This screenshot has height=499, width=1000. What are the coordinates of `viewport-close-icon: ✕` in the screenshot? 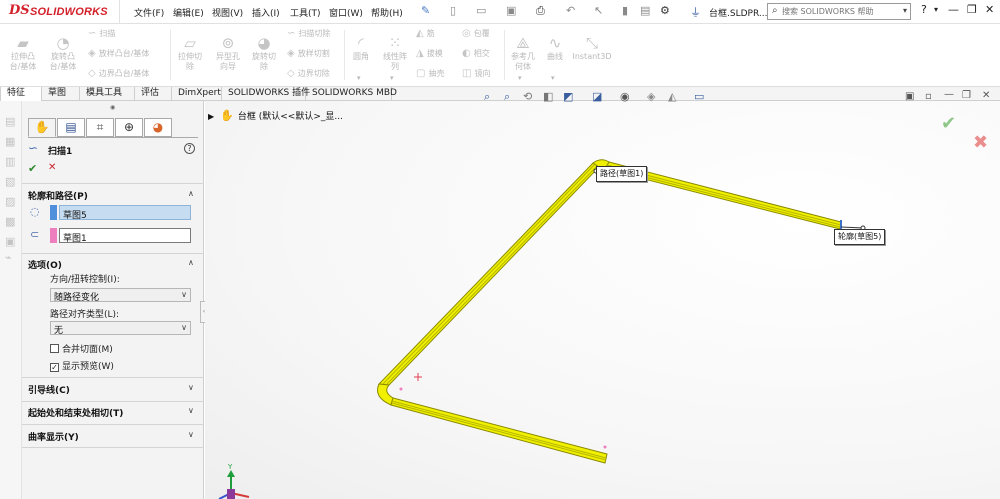 It's located at (986, 95).